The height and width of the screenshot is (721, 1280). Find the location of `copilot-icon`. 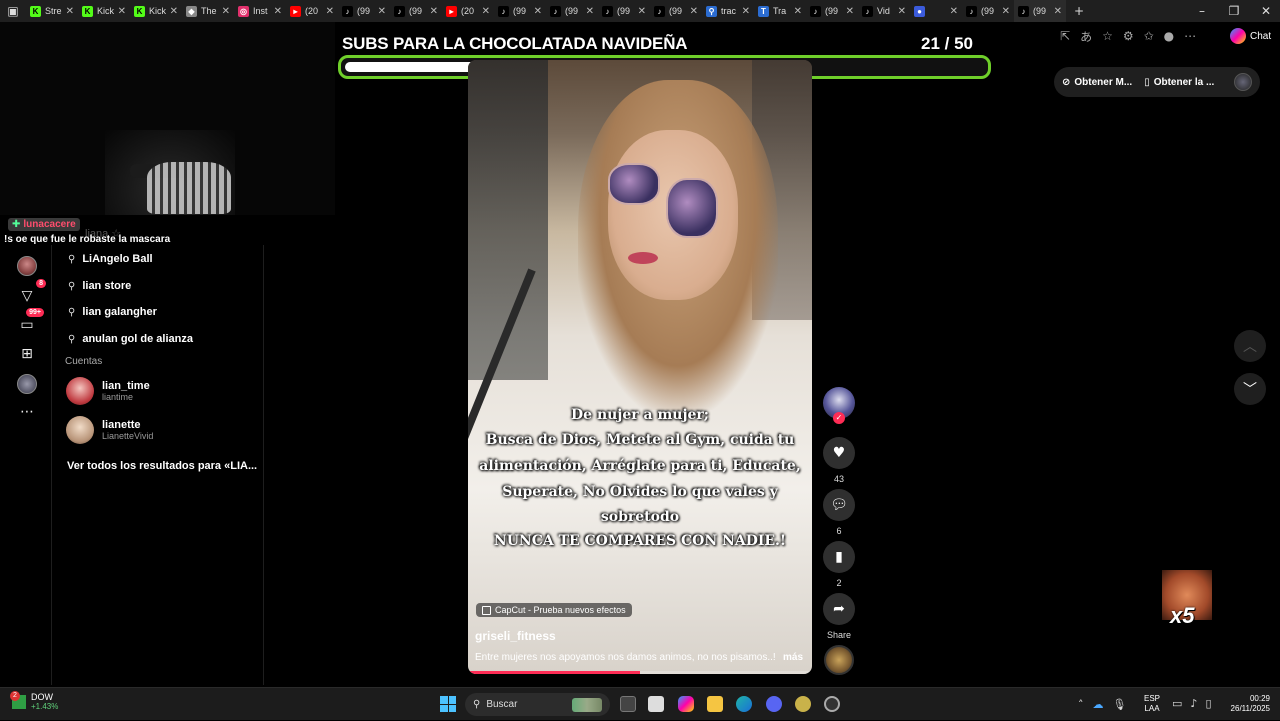

copilot-icon is located at coordinates (686, 704).